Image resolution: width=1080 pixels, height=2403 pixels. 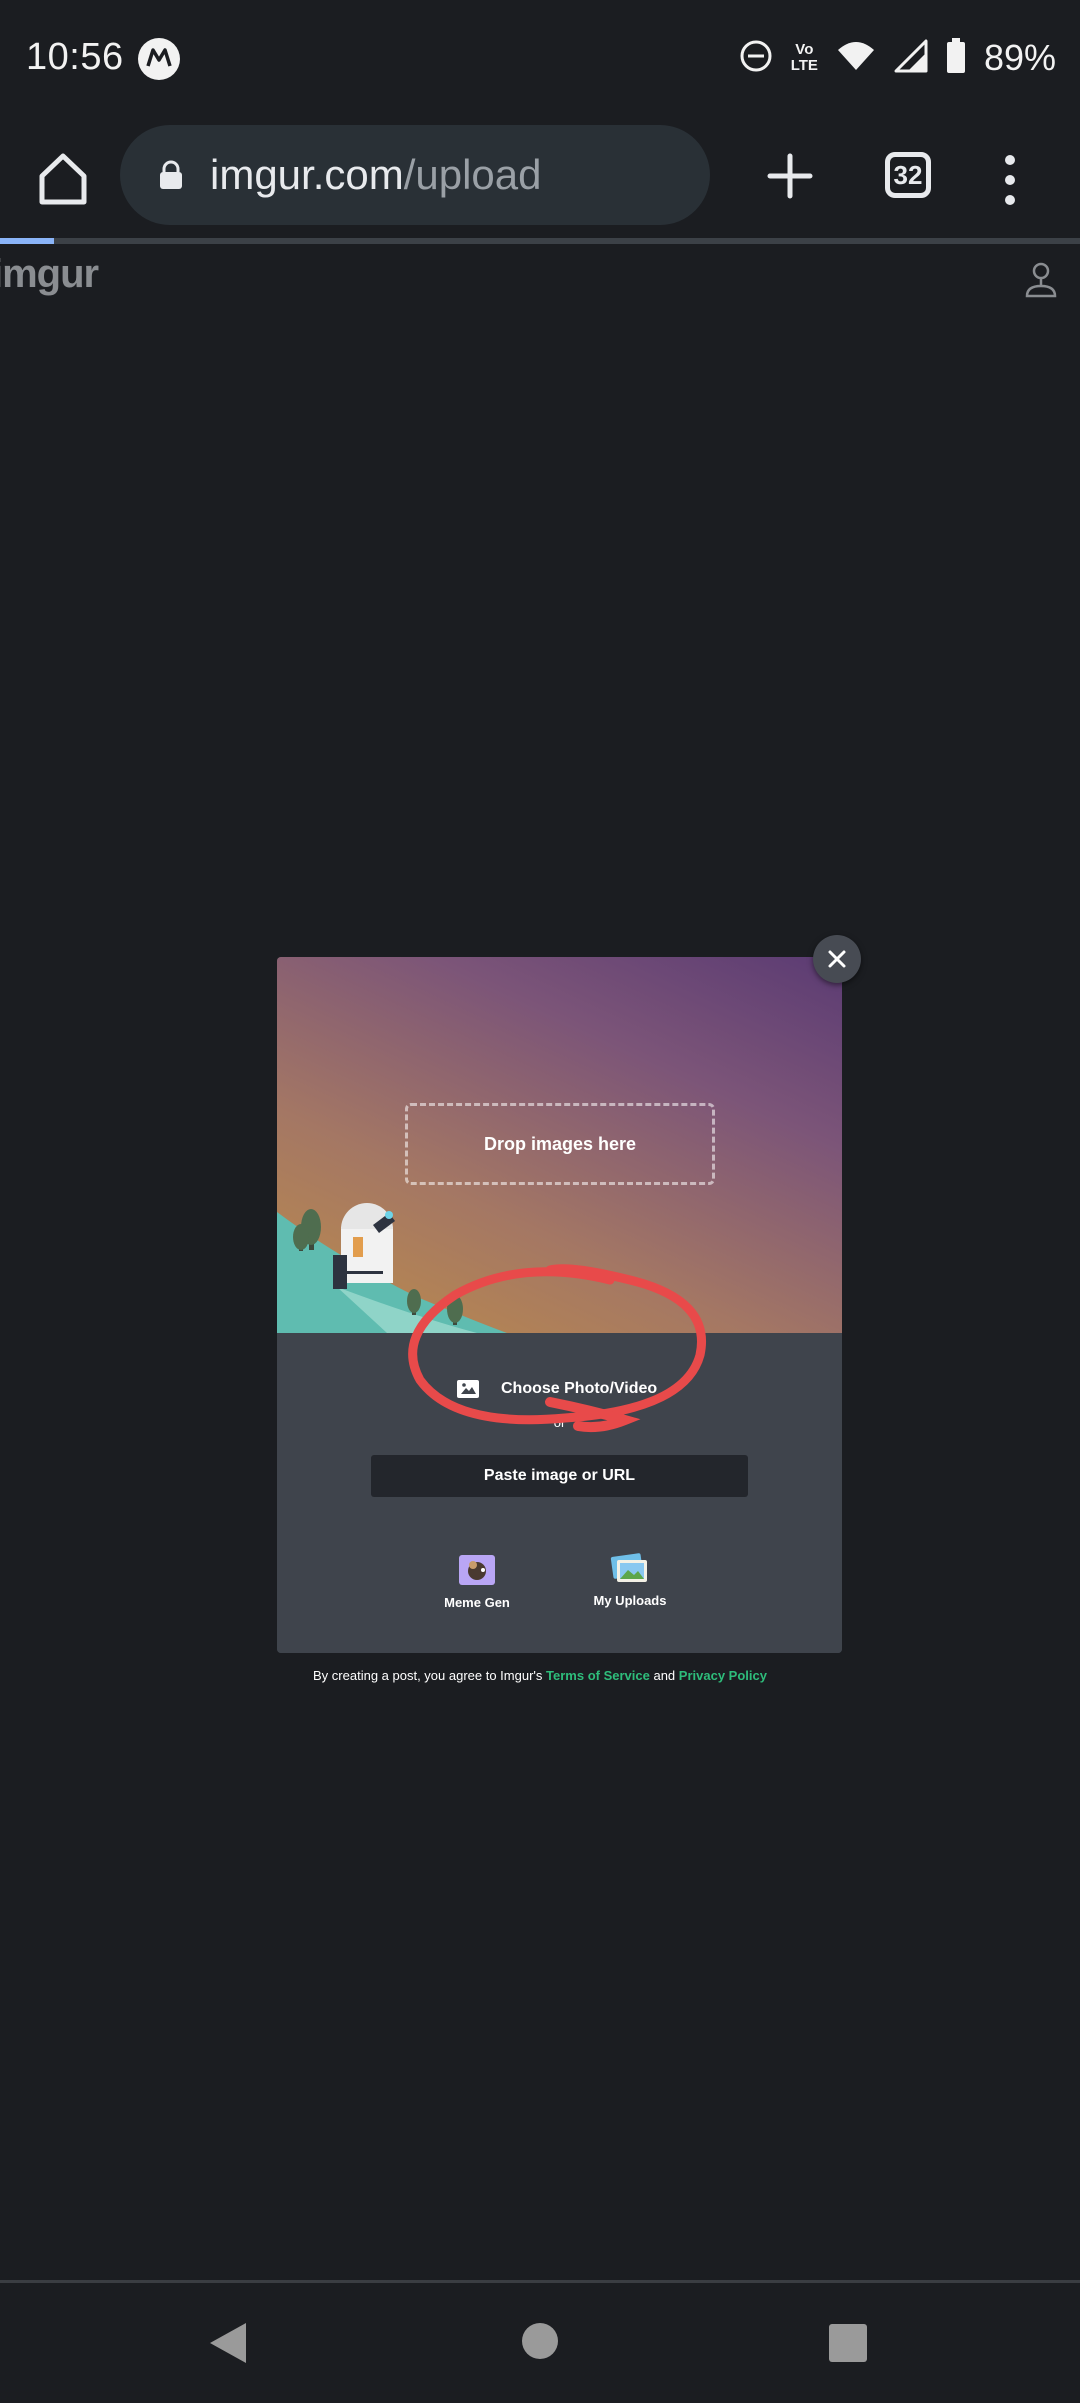 I want to click on paste-image-url-button: Paste image or URL, so click(x=559, y=1476).